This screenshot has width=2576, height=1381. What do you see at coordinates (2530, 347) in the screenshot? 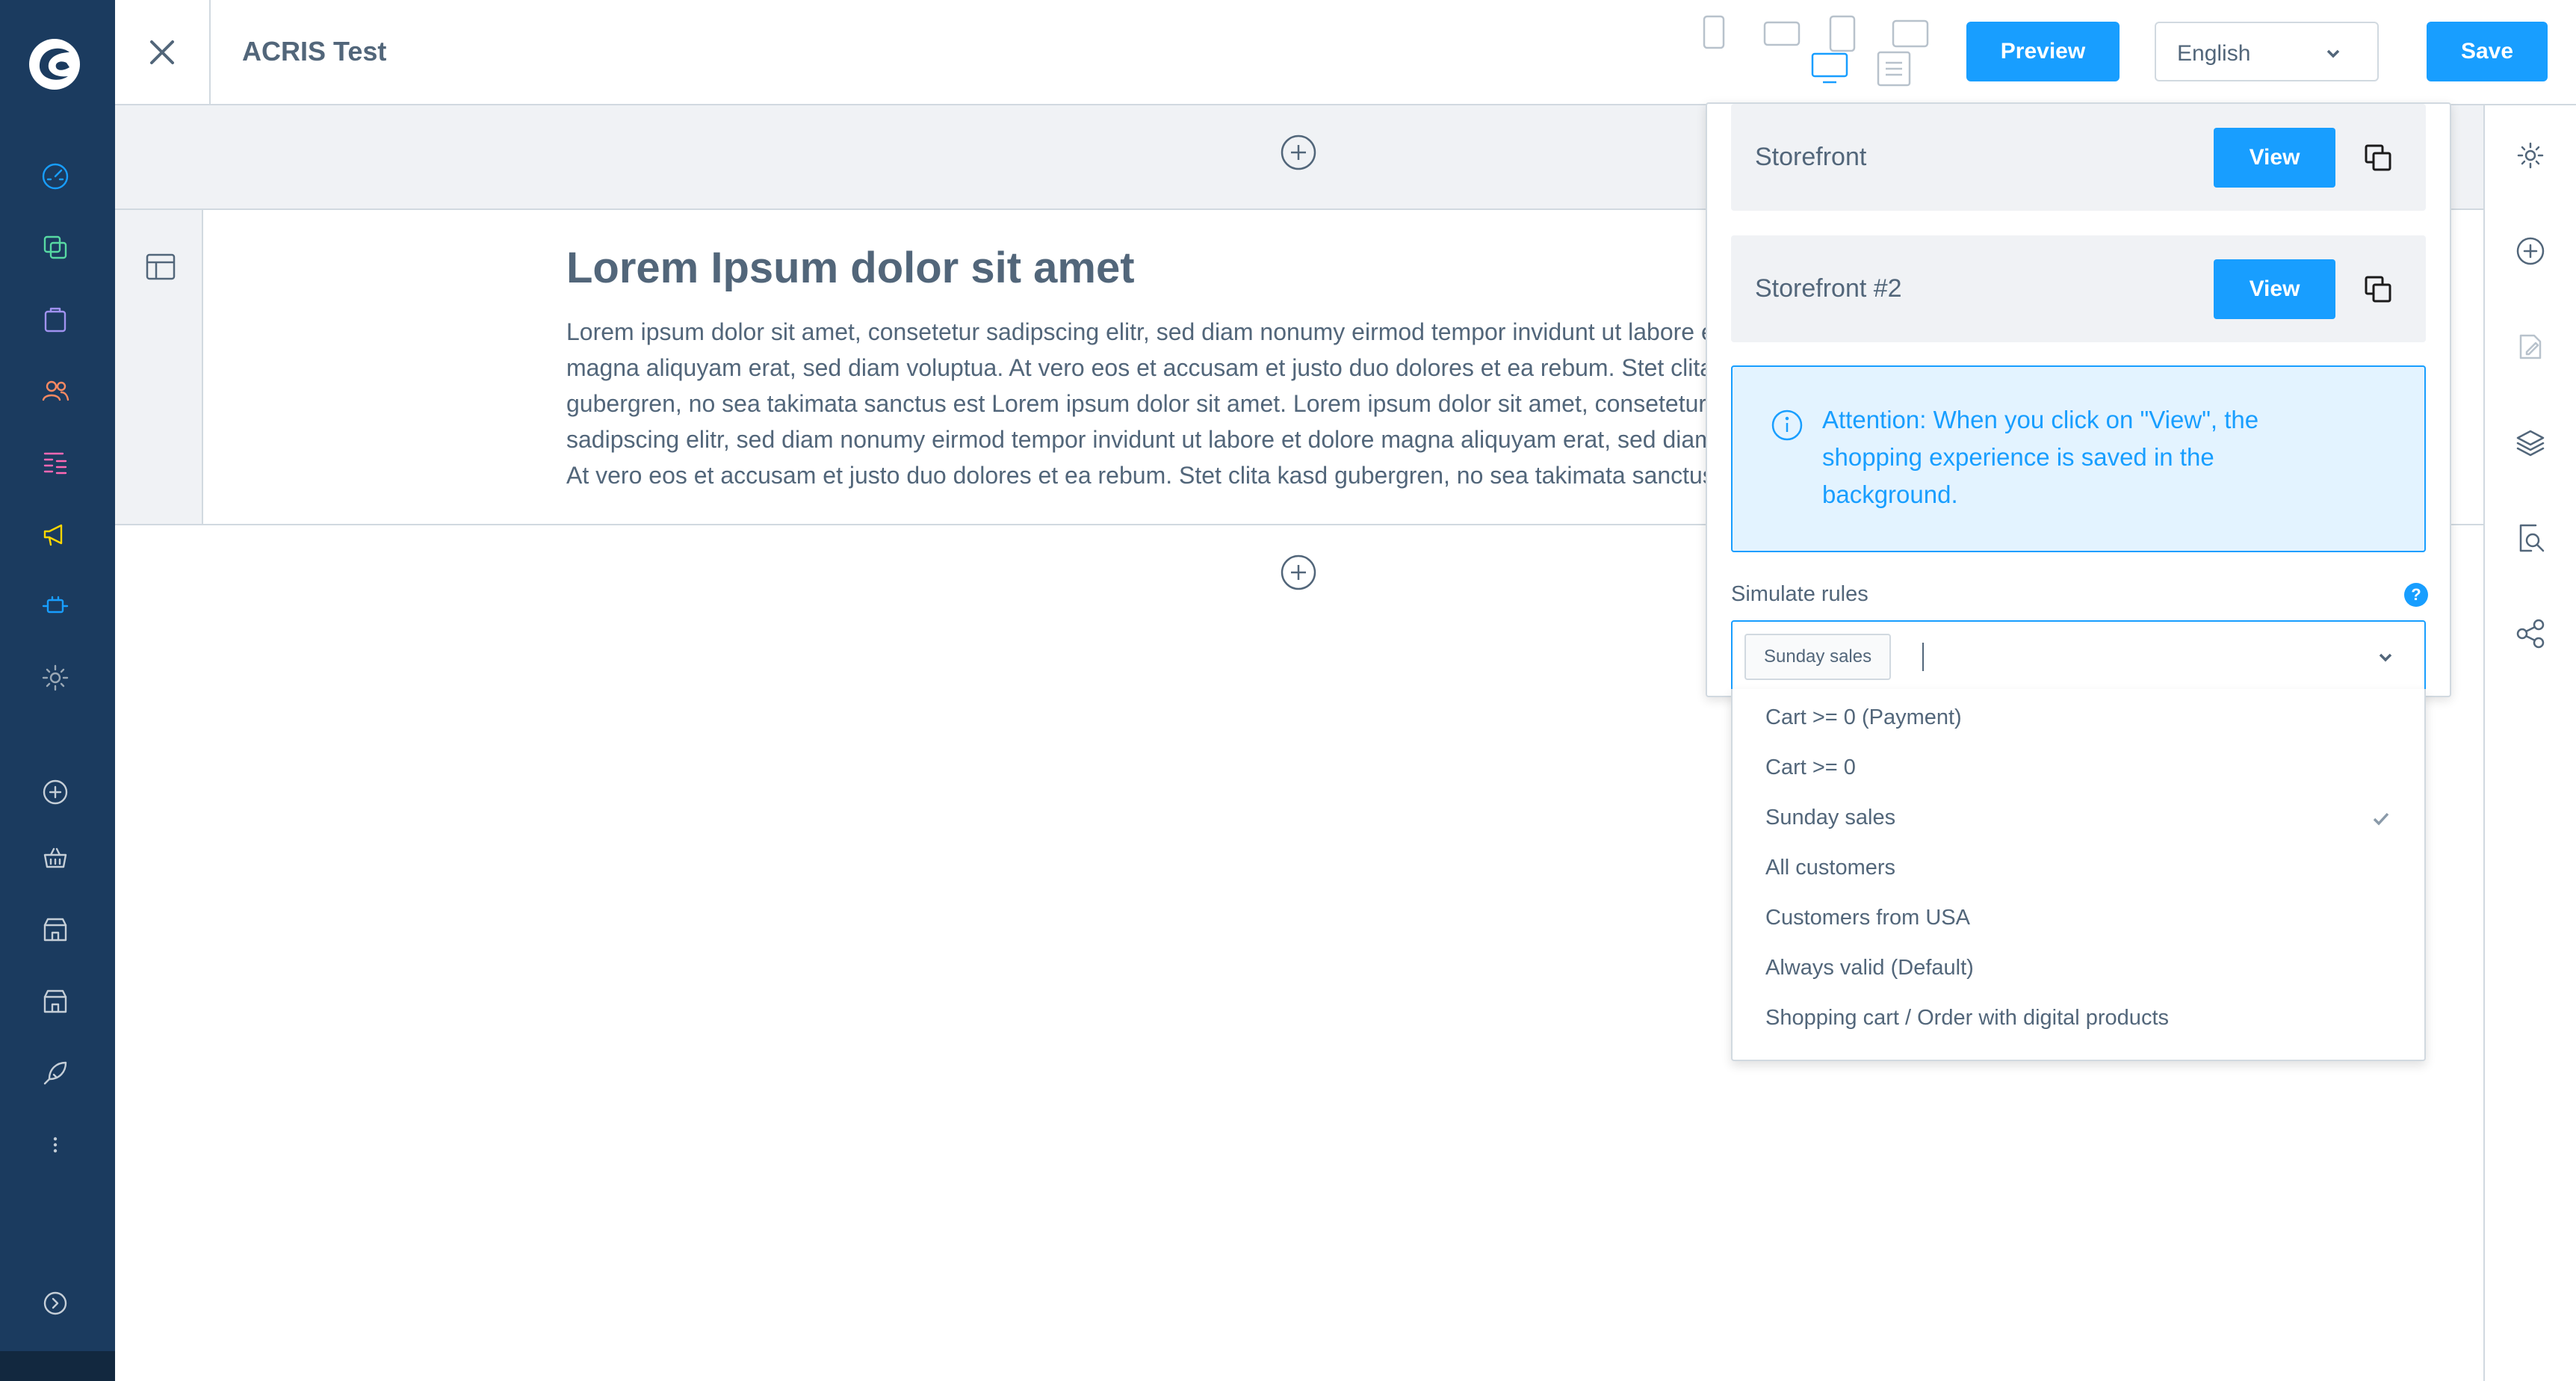
I see `edit-icon` at bounding box center [2530, 347].